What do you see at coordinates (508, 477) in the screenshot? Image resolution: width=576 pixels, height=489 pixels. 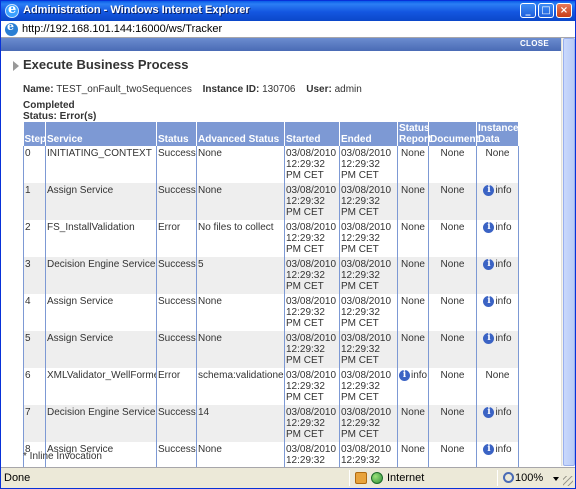 I see `zoom-icon` at bounding box center [508, 477].